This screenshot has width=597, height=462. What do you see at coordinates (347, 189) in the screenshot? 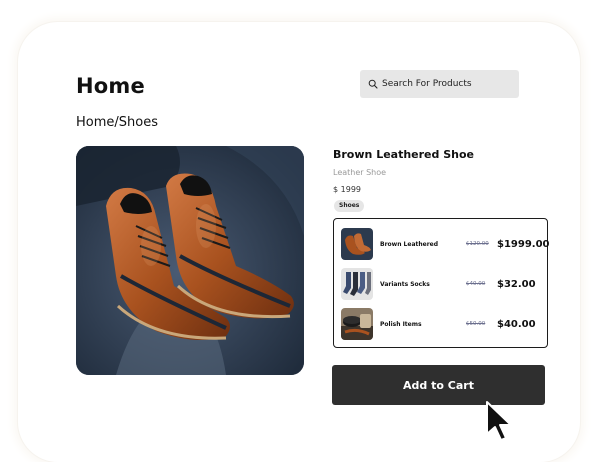
I see `product-price: $ 1999` at bounding box center [347, 189].